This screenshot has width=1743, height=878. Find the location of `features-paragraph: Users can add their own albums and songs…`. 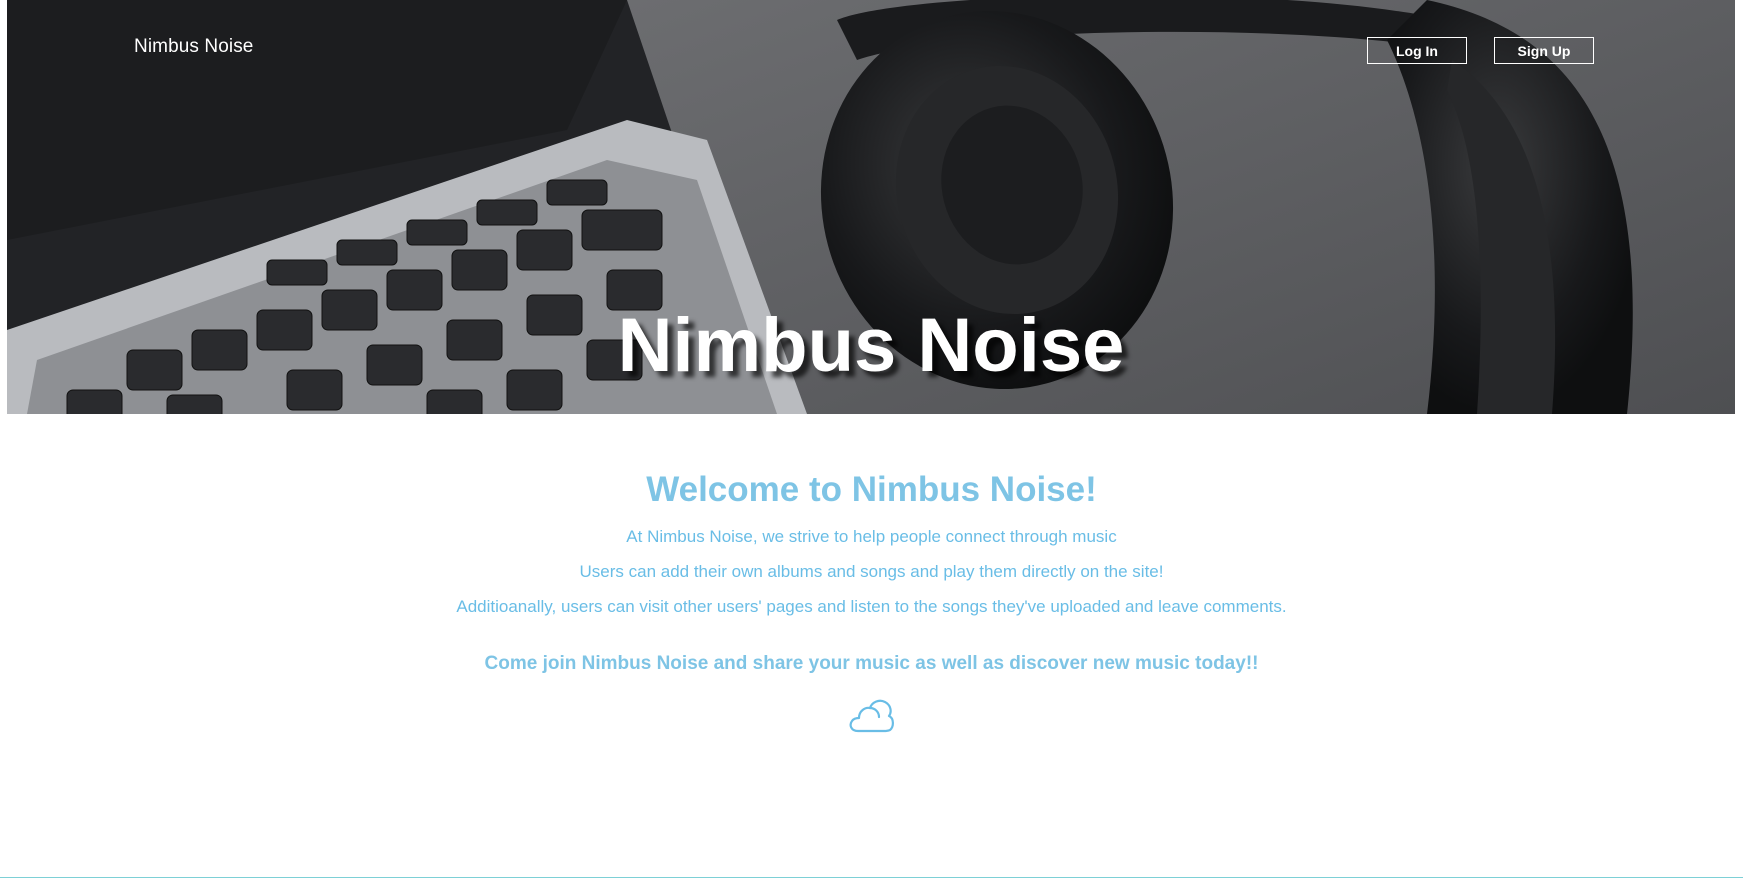

features-paragraph: Users can add their own albums and songs… is located at coordinates (871, 571).